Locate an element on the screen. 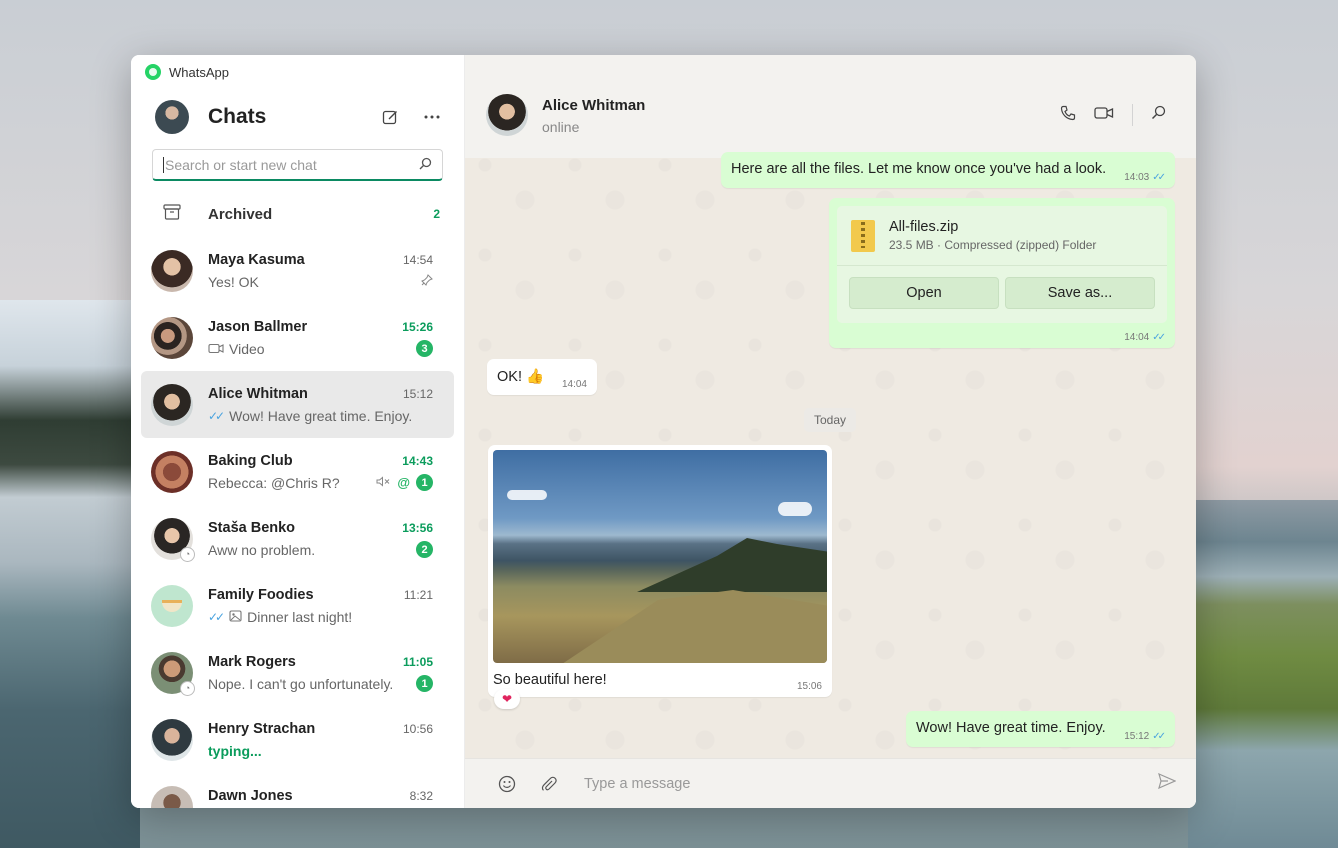 Image resolution: width=1338 pixels, height=848 pixels. contact-avatar is located at coordinates (507, 115).